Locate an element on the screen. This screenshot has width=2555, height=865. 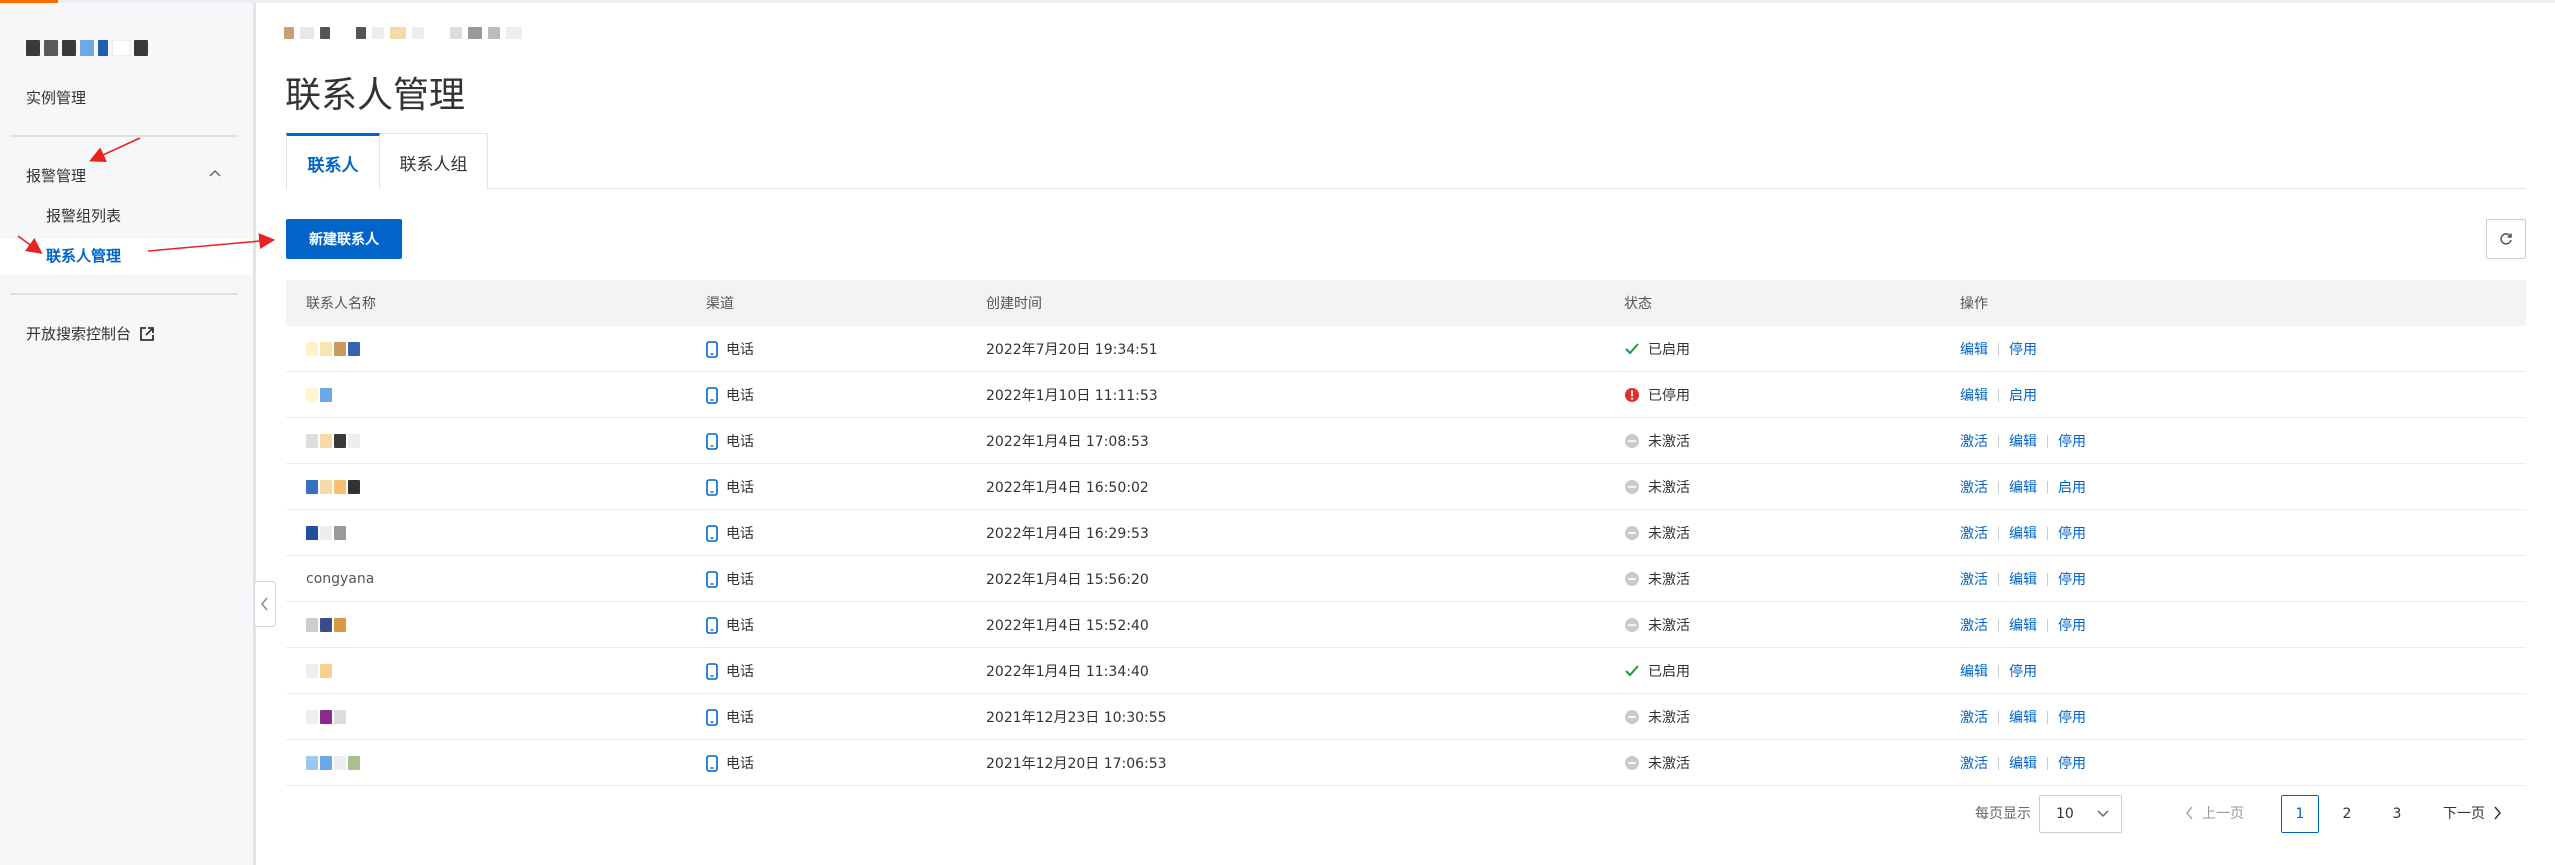
sidebar-item-label: 报警管理 is located at coordinates (56, 176).